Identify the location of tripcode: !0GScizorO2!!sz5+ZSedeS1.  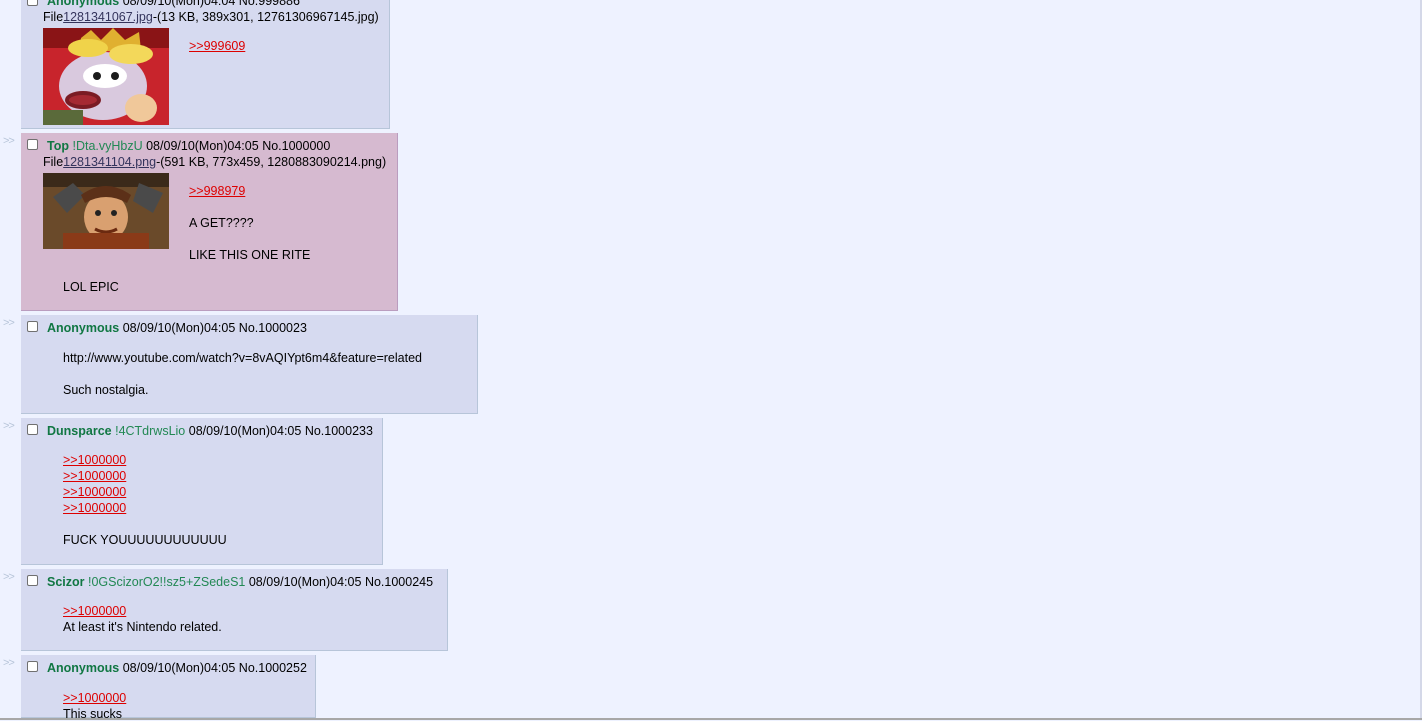
(167, 582).